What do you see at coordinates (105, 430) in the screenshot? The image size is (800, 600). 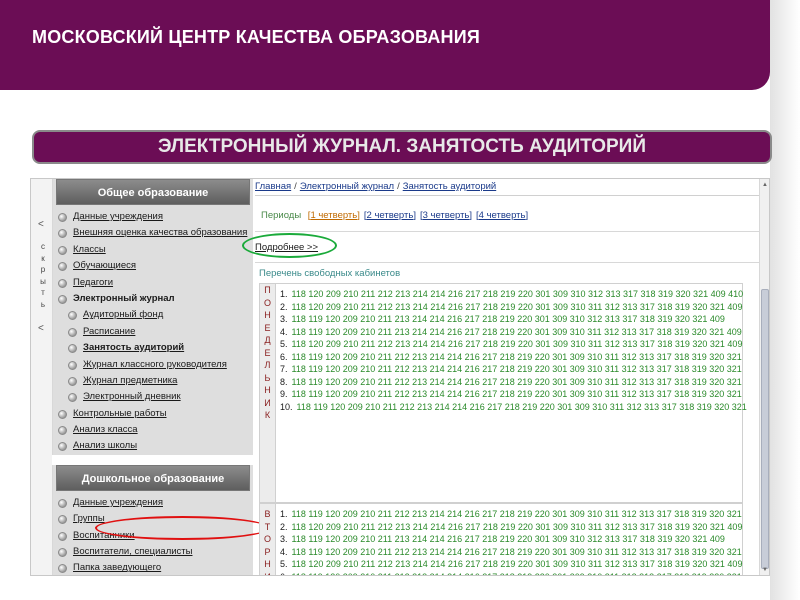 I see `sidebar-item-label: Анализ класса` at bounding box center [105, 430].